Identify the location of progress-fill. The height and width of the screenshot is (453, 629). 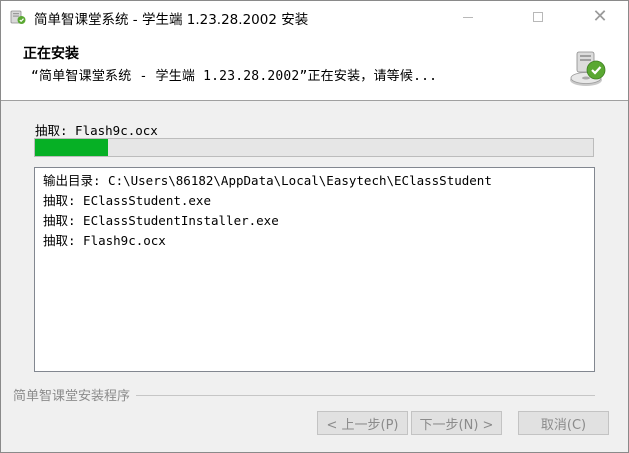
(71, 147).